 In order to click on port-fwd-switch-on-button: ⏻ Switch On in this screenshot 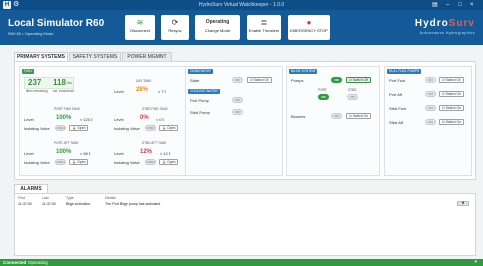, I will do `click(452, 80)`.